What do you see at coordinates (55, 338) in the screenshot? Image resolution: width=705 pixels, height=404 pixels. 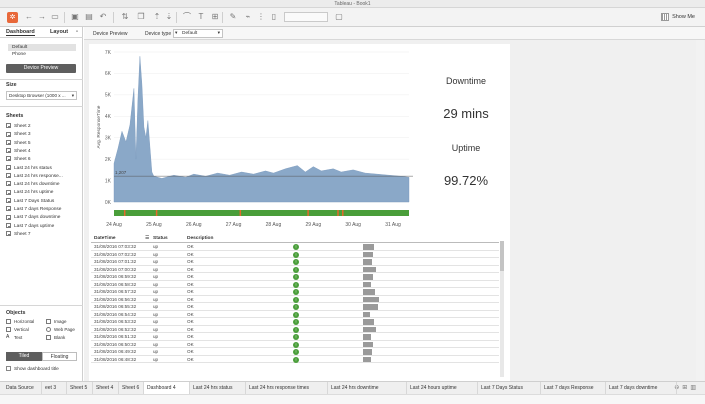 I see `object-blank: Blank` at bounding box center [55, 338].